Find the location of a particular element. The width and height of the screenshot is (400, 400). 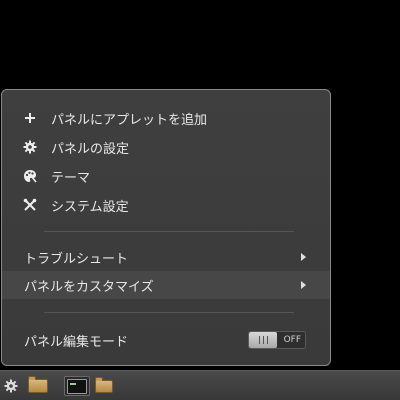

menu-item-label: パネルにアプレットを追加 is located at coordinates (129, 120).